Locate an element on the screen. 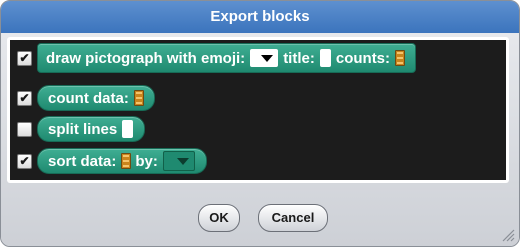  block-label-text: sort data: is located at coordinates (82, 161).